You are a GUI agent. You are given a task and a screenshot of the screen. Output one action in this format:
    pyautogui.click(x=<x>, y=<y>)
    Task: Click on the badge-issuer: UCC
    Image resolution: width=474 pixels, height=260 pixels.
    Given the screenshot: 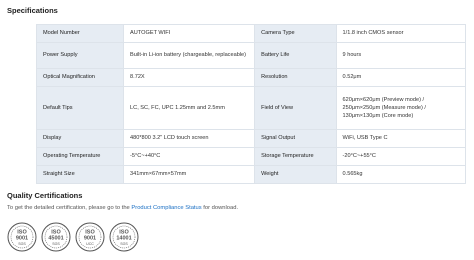 What is the action you would take?
    pyautogui.click(x=90, y=244)
    